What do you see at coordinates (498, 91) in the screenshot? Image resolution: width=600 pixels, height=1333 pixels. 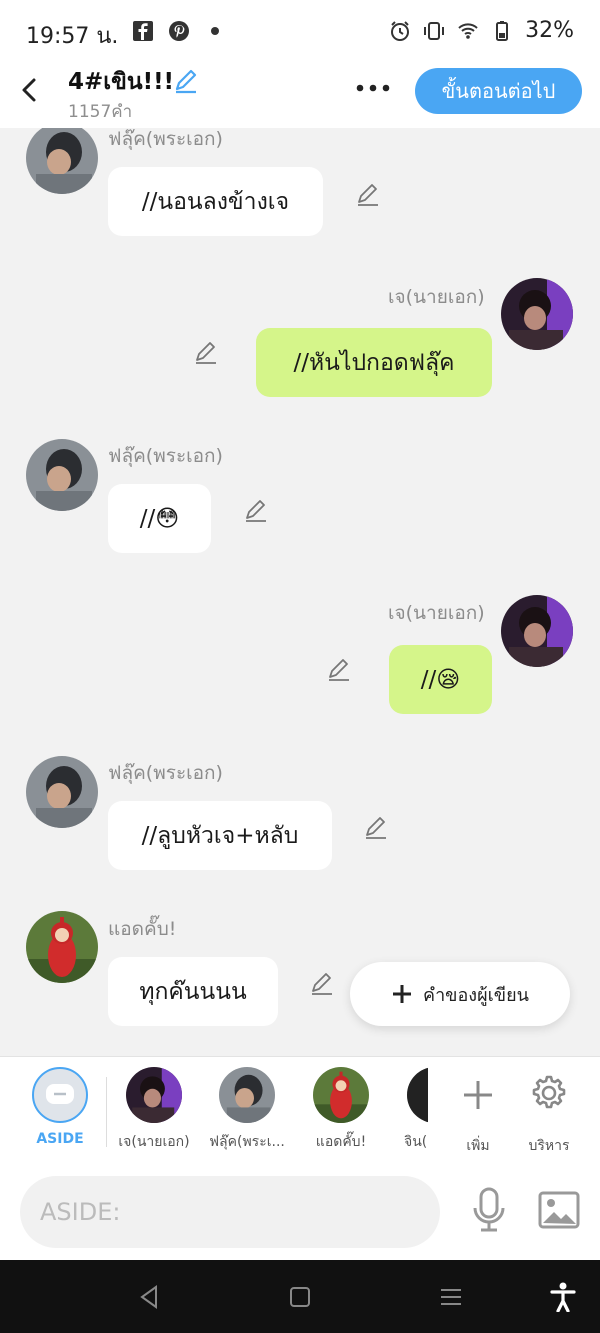 I see `next-step-button: ขั้นตอนต่อไป` at bounding box center [498, 91].